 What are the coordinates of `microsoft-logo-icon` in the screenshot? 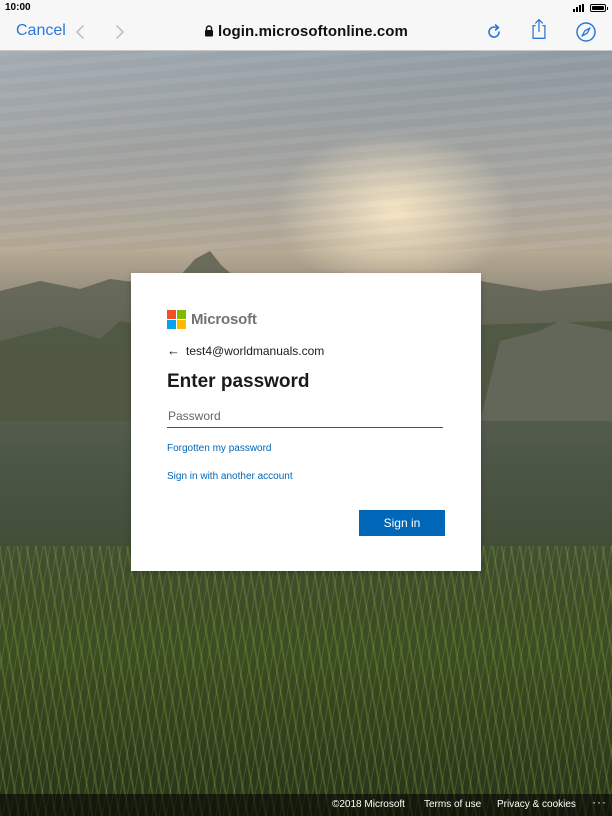 It's located at (176, 319).